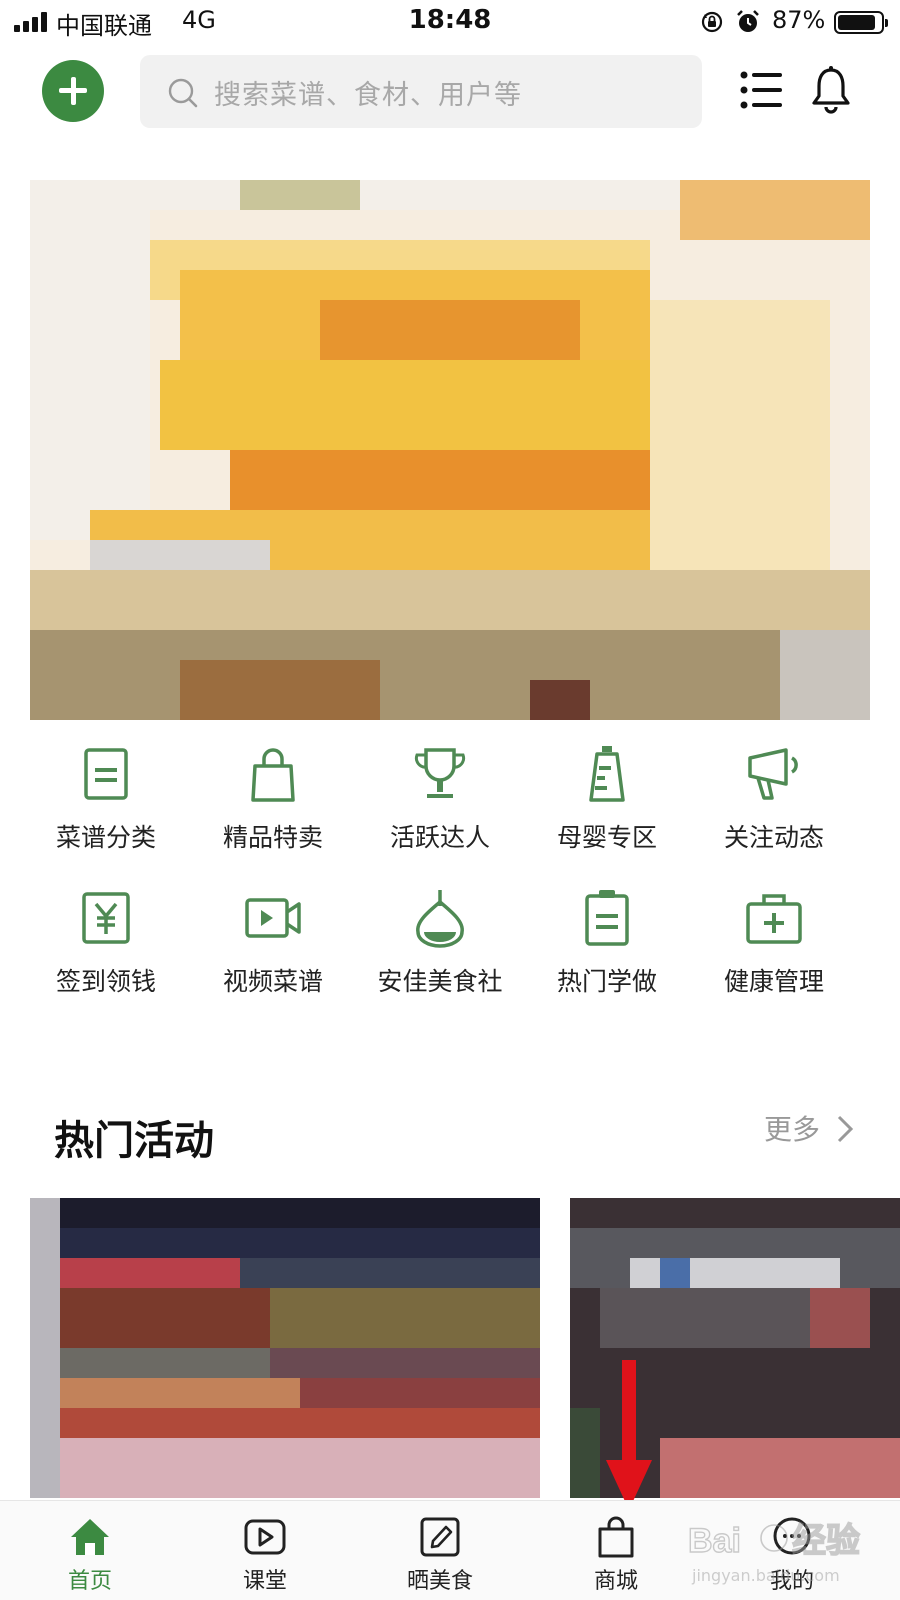 The image size is (900, 1600). I want to click on tab-share-food: 晒美食, so click(440, 1550).